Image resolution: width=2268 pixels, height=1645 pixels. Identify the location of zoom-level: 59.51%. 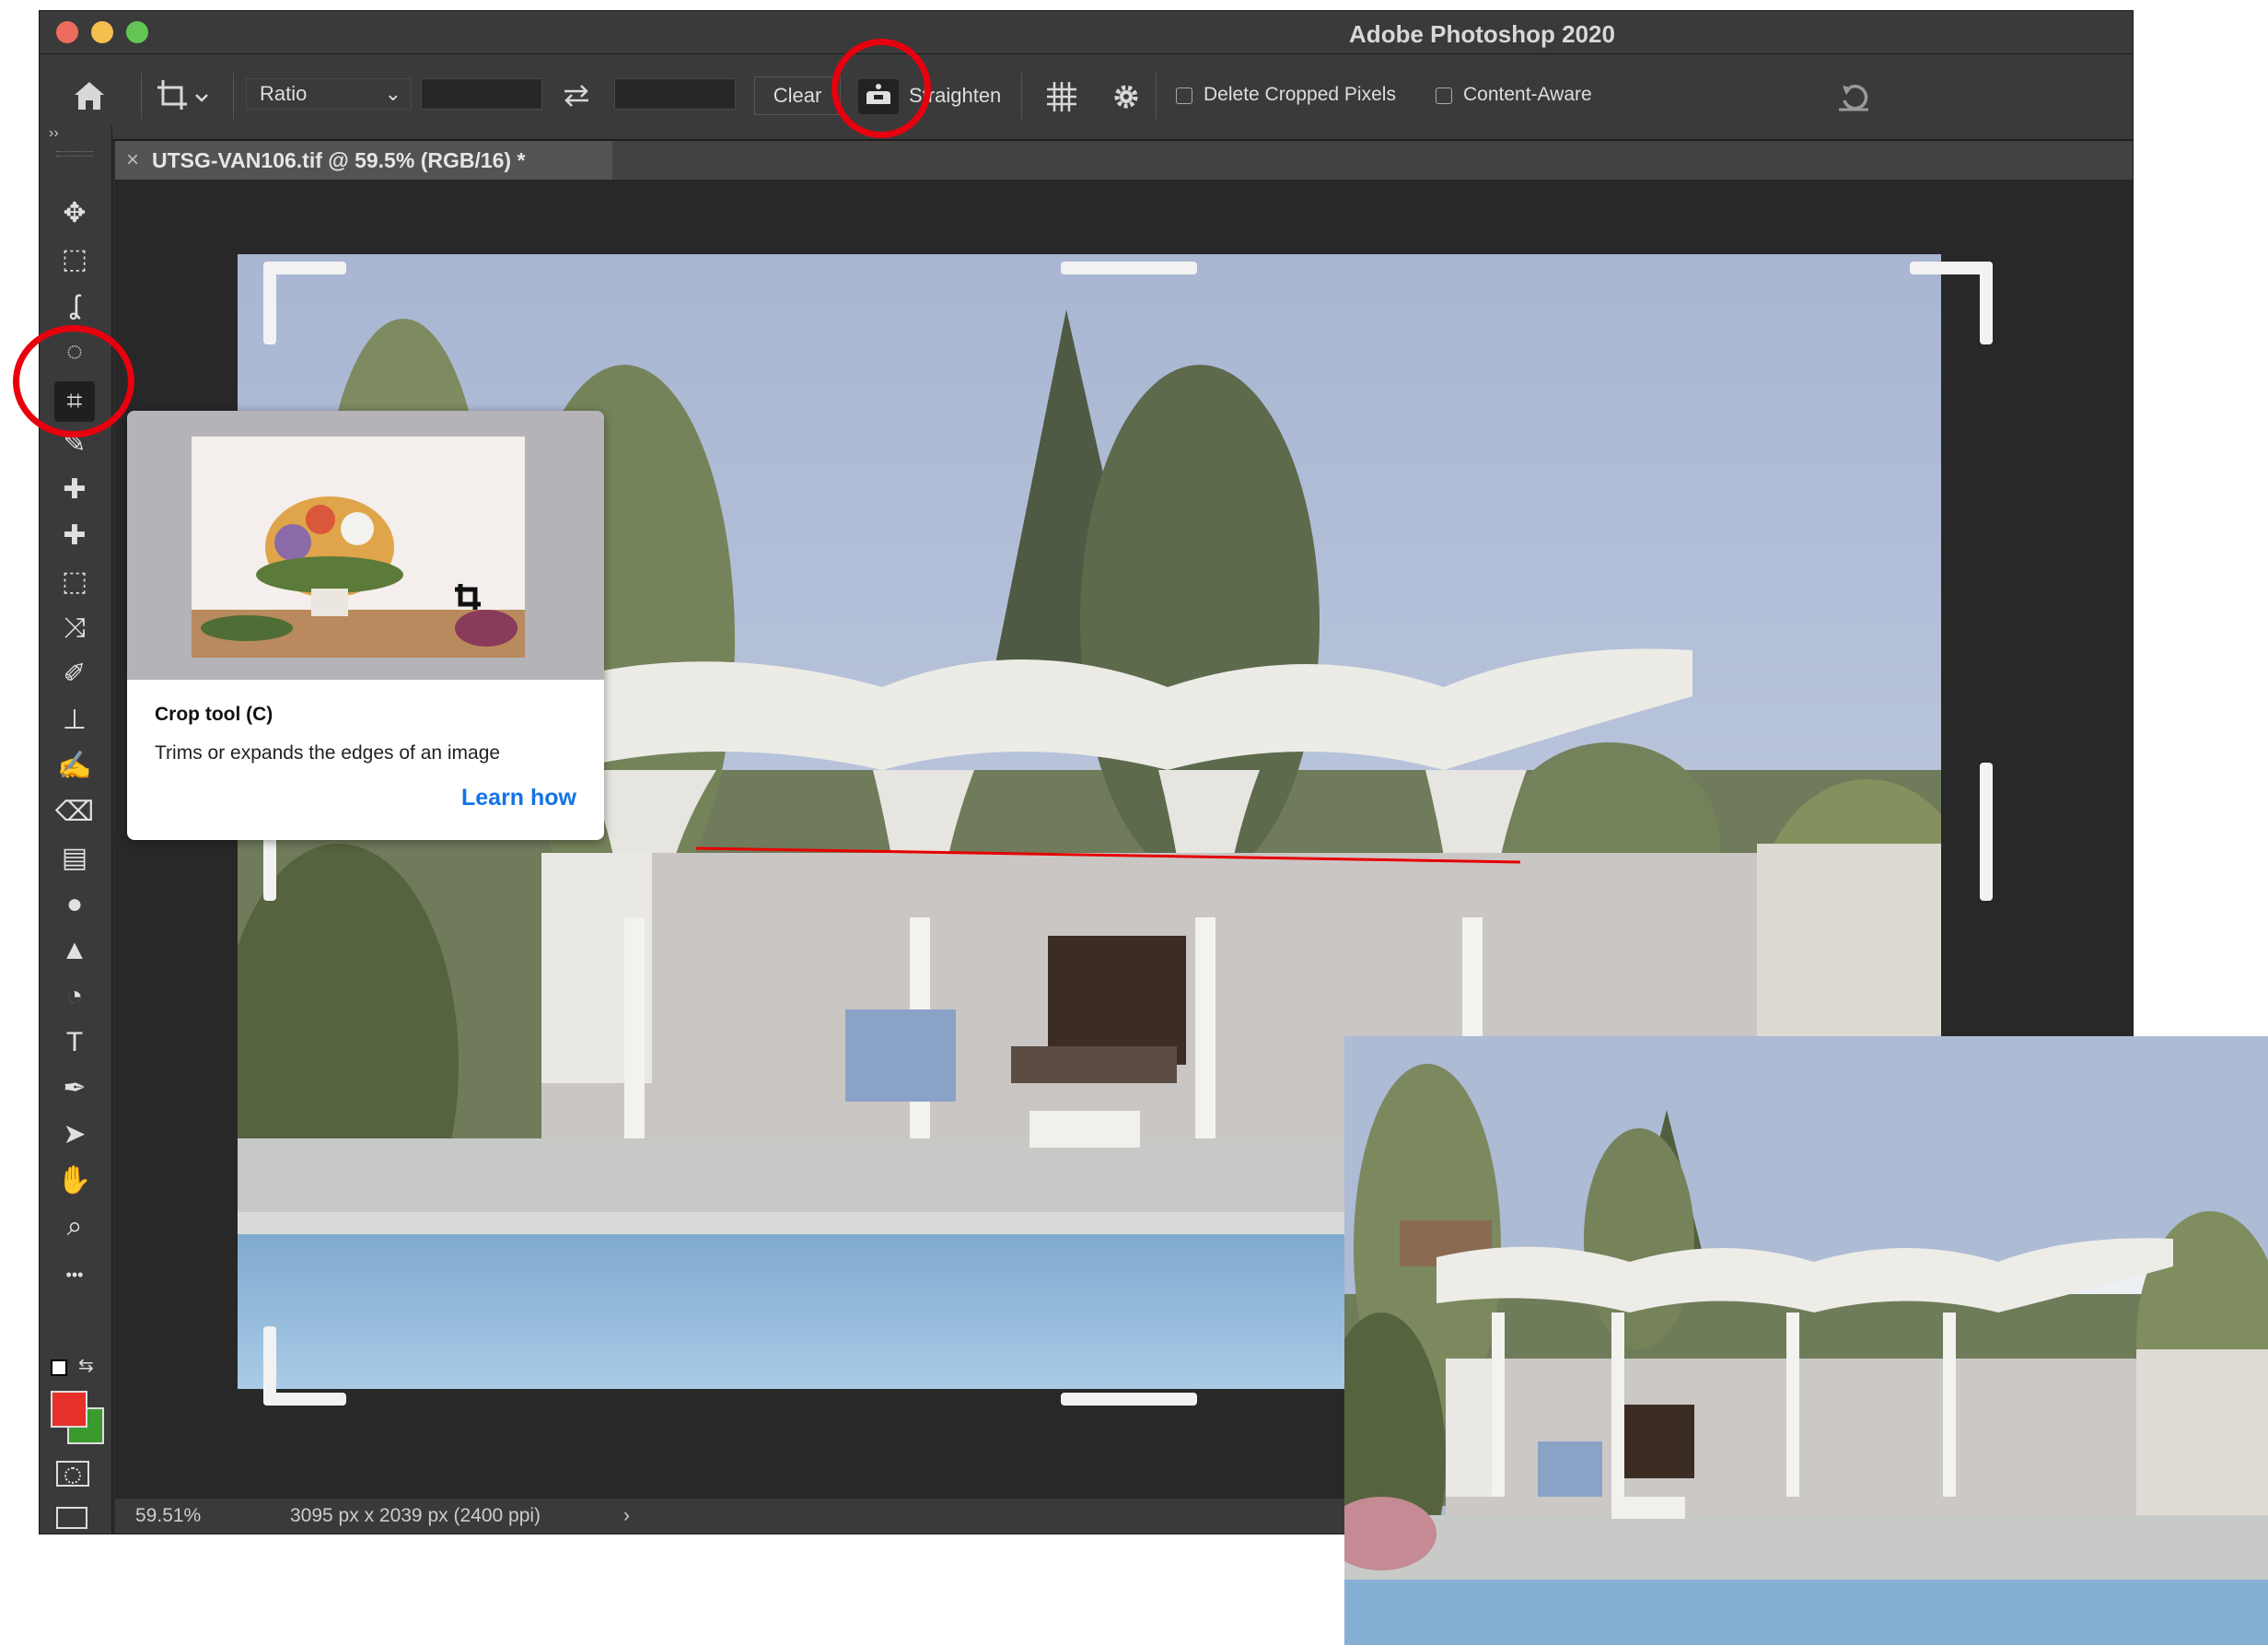
(168, 1516).